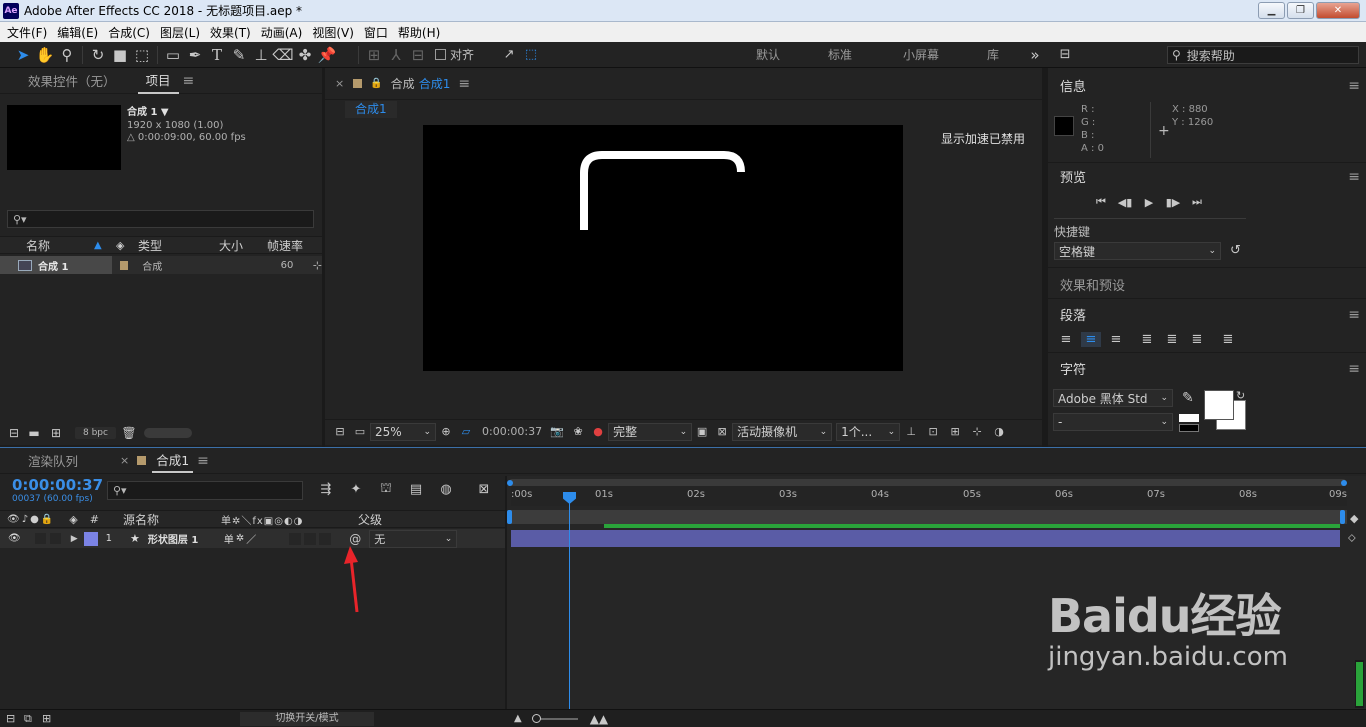  What do you see at coordinates (73, 519) in the screenshot?
I see `label-tag-icon: ◈` at bounding box center [73, 519].